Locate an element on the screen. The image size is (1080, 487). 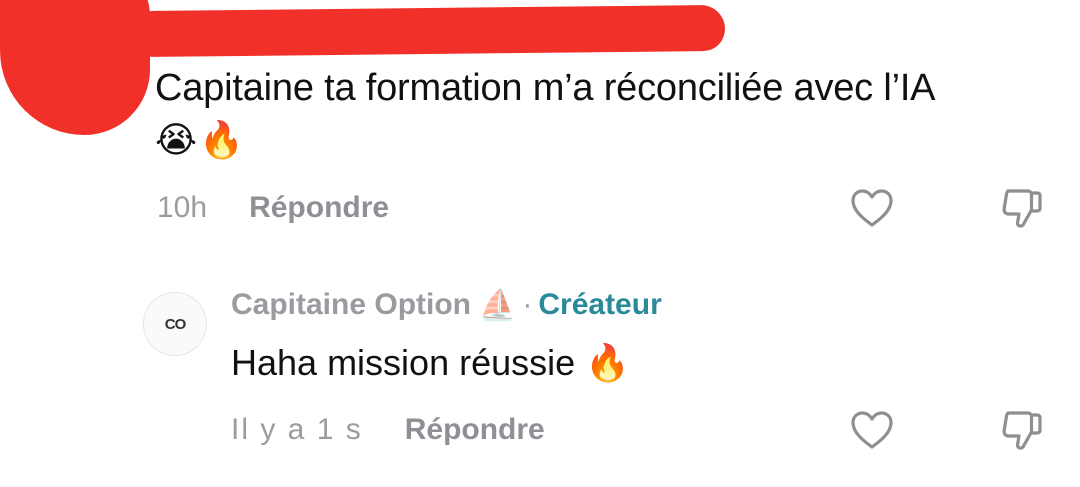
redacted-avatar is located at coordinates (75, 67).